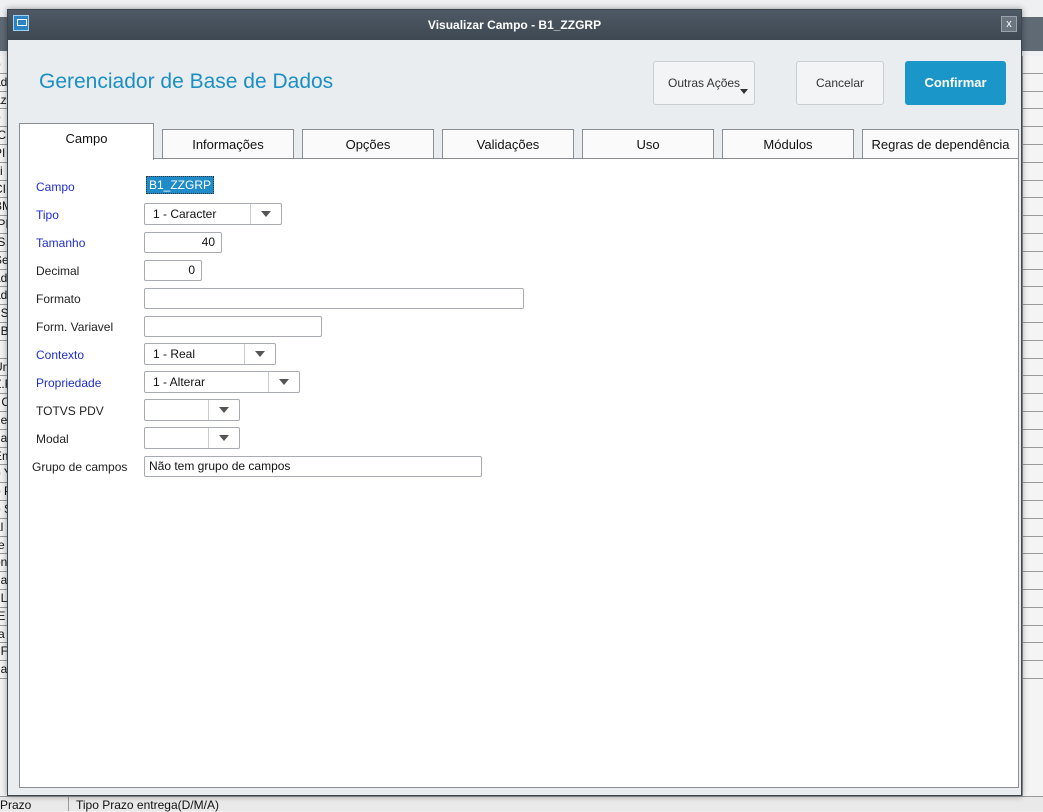 Image resolution: width=1043 pixels, height=812 pixels. Describe the element at coordinates (3, 135) in the screenshot. I see `background-row-text: IC` at that location.